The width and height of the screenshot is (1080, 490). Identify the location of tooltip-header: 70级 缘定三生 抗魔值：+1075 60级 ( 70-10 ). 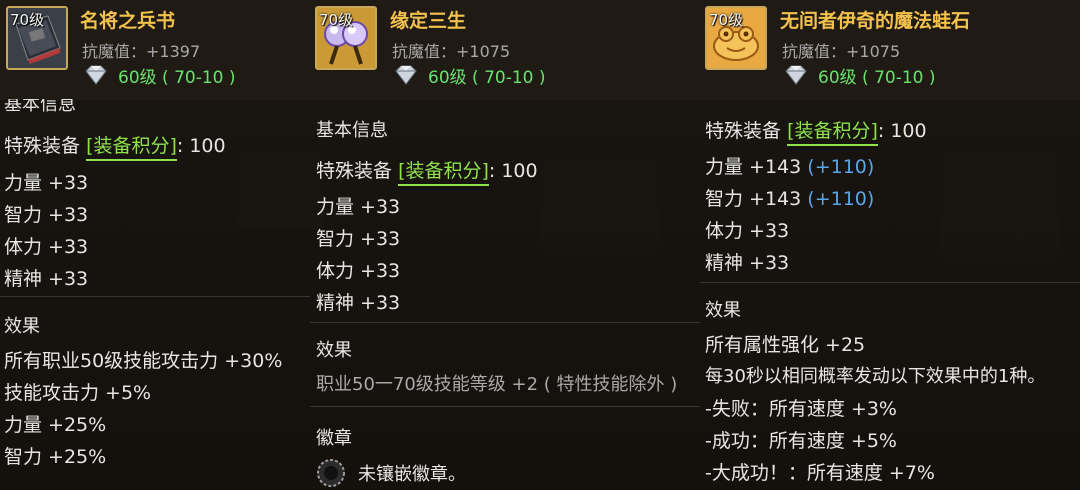
(505, 50).